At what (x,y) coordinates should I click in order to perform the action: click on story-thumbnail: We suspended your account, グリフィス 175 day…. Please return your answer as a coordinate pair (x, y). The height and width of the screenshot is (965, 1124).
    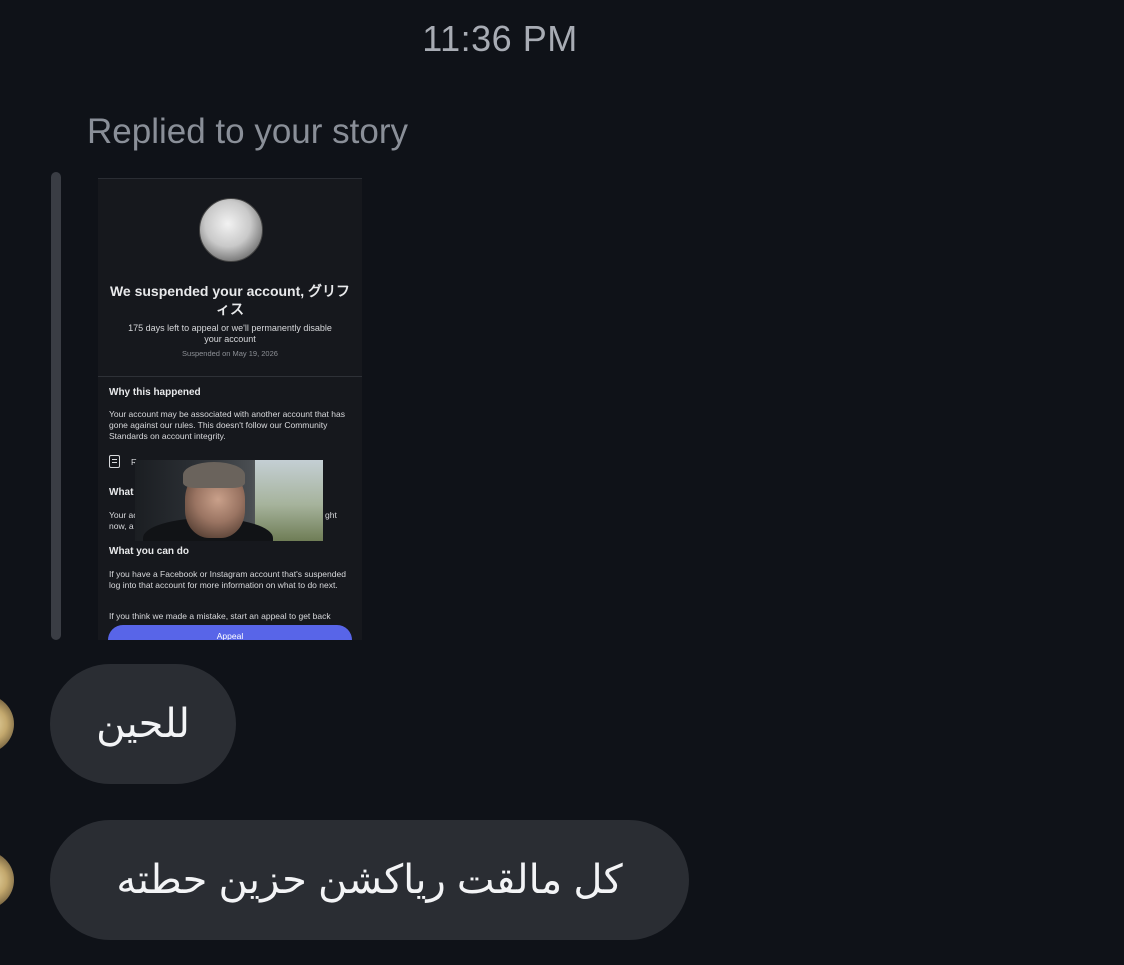
    Looking at the image, I should click on (230, 409).